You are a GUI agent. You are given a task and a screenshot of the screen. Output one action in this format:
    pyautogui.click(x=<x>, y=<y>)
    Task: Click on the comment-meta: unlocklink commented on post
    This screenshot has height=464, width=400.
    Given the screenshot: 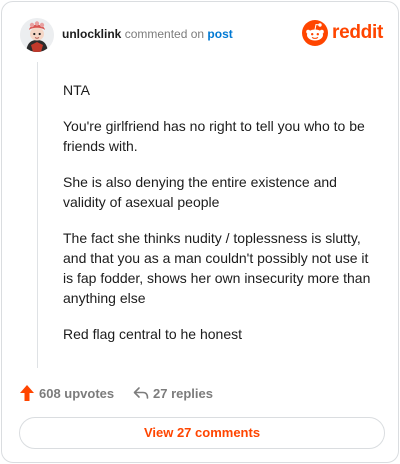 What is the action you would take?
    pyautogui.click(x=147, y=34)
    